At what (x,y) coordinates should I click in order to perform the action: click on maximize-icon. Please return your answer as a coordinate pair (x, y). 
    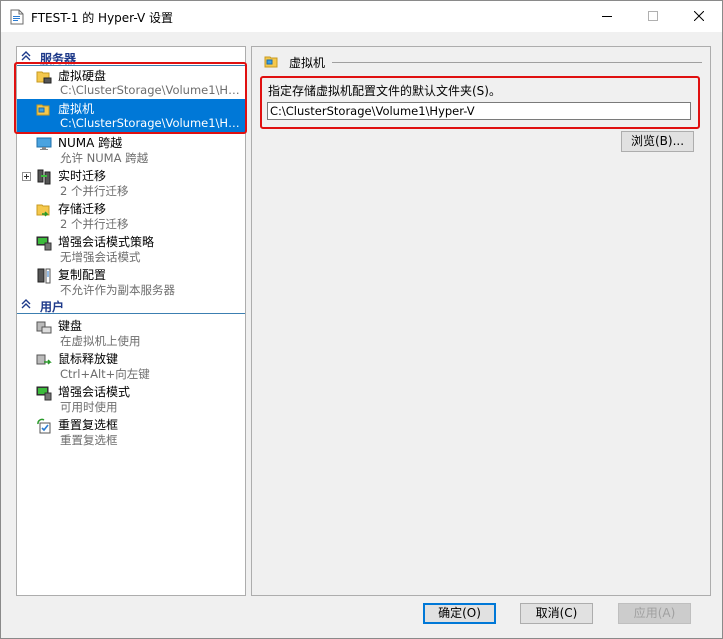
    Looking at the image, I should click on (653, 16).